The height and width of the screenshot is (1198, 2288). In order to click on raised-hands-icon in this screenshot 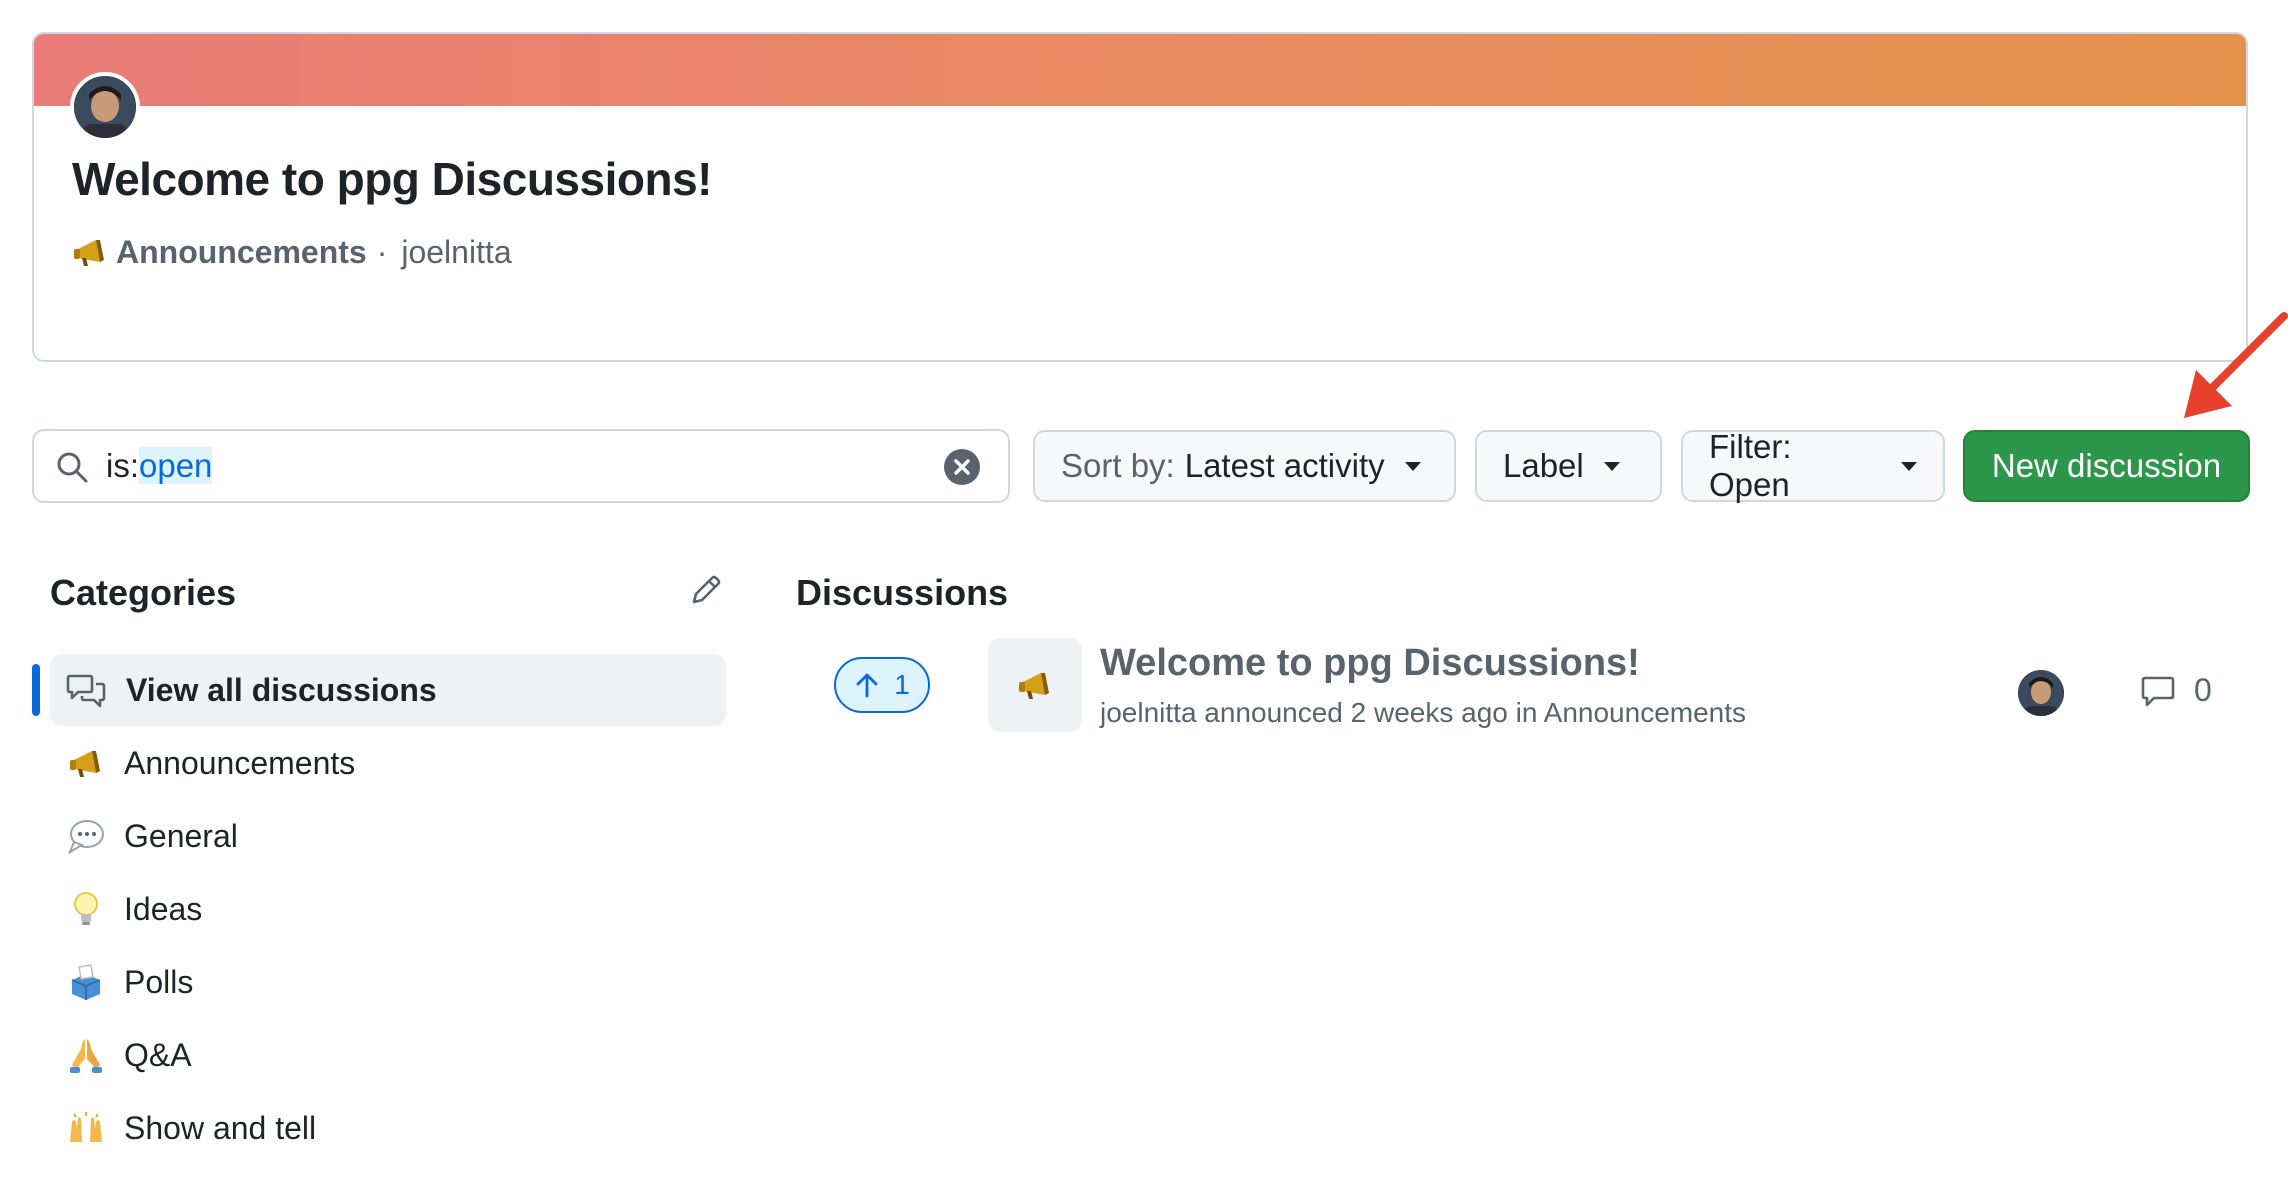, I will do `click(86, 1128)`.